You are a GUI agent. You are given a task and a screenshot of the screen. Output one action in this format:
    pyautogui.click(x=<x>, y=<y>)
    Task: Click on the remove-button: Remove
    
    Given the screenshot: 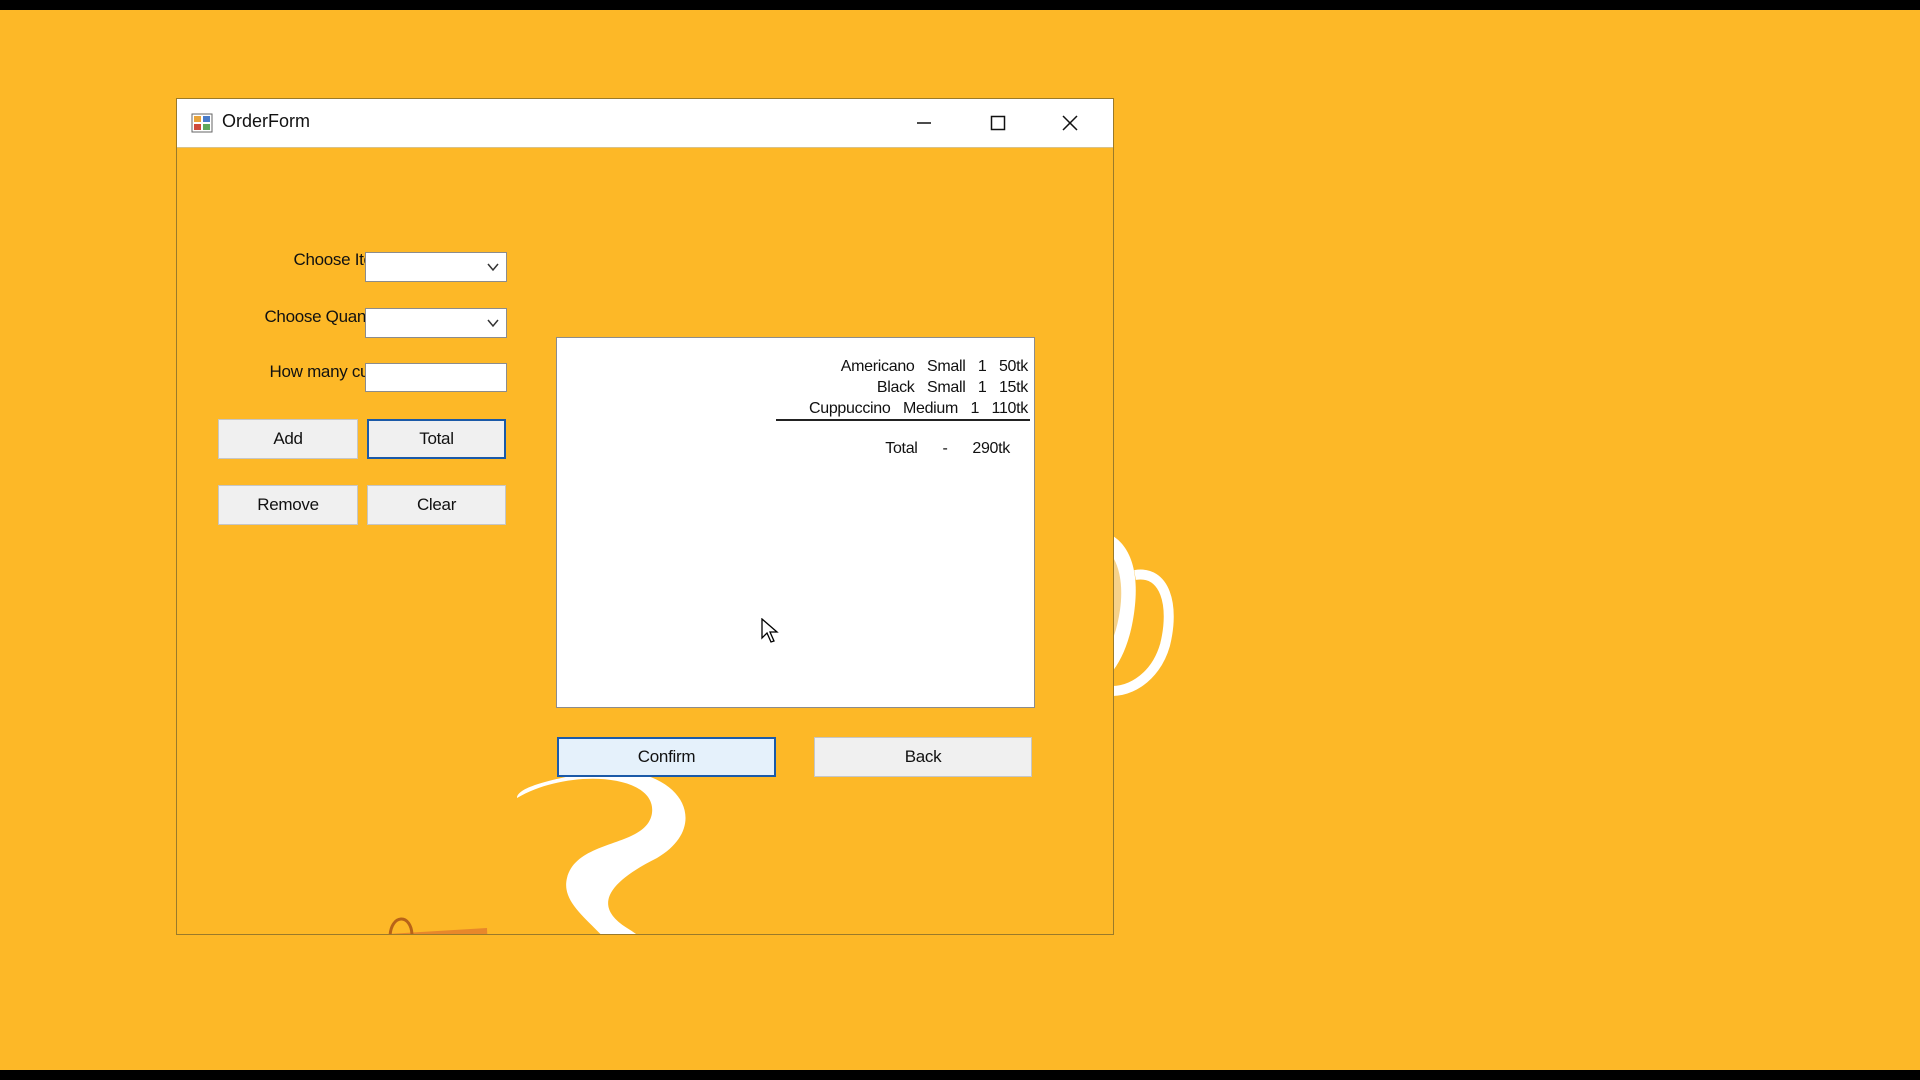 What is the action you would take?
    pyautogui.click(x=288, y=505)
    